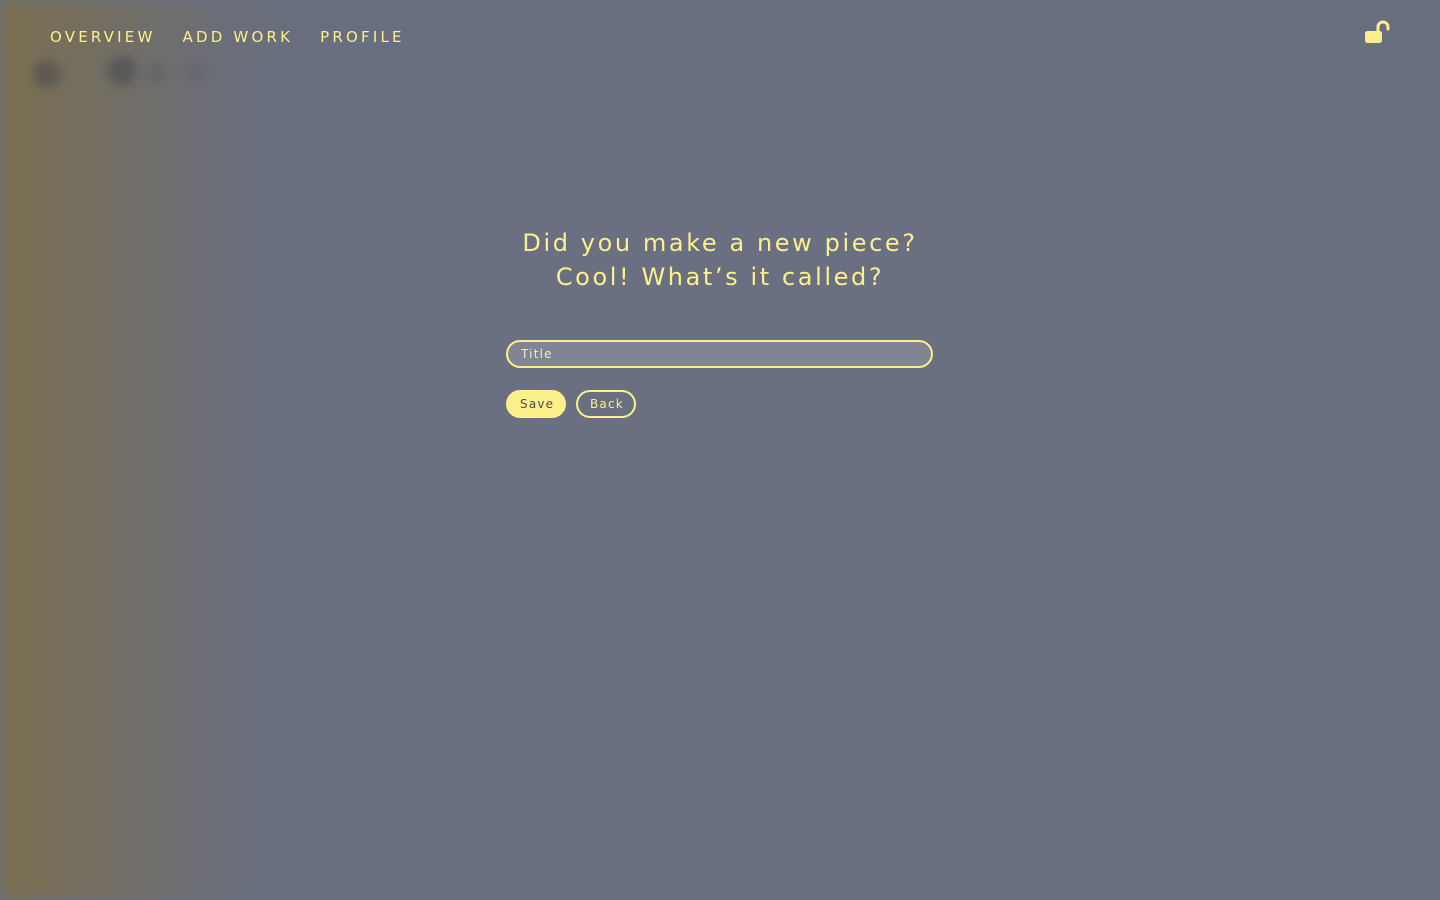  What do you see at coordinates (362, 37) in the screenshot?
I see `nav-item-profile: PROFILE` at bounding box center [362, 37].